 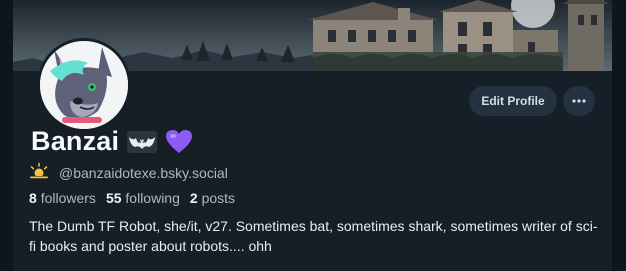 What do you see at coordinates (39, 172) in the screenshot?
I see `sun-behind-cloud-icon` at bounding box center [39, 172].